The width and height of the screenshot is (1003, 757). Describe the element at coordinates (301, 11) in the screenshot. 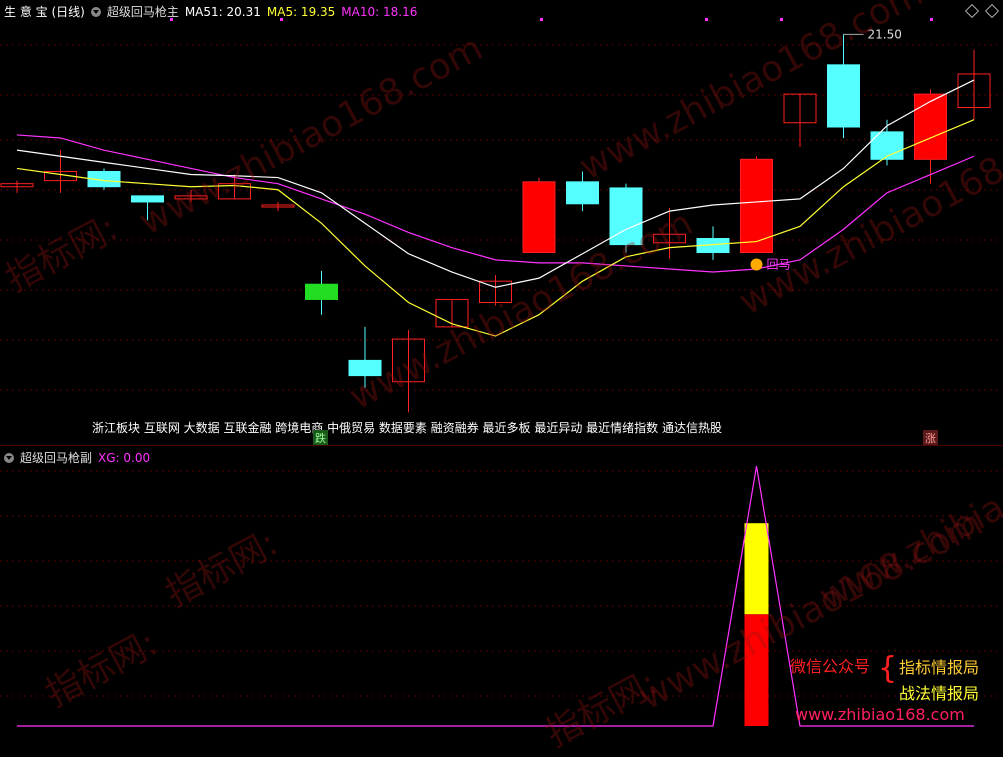

I see `ma5-readout: MA5: 19.35` at that location.